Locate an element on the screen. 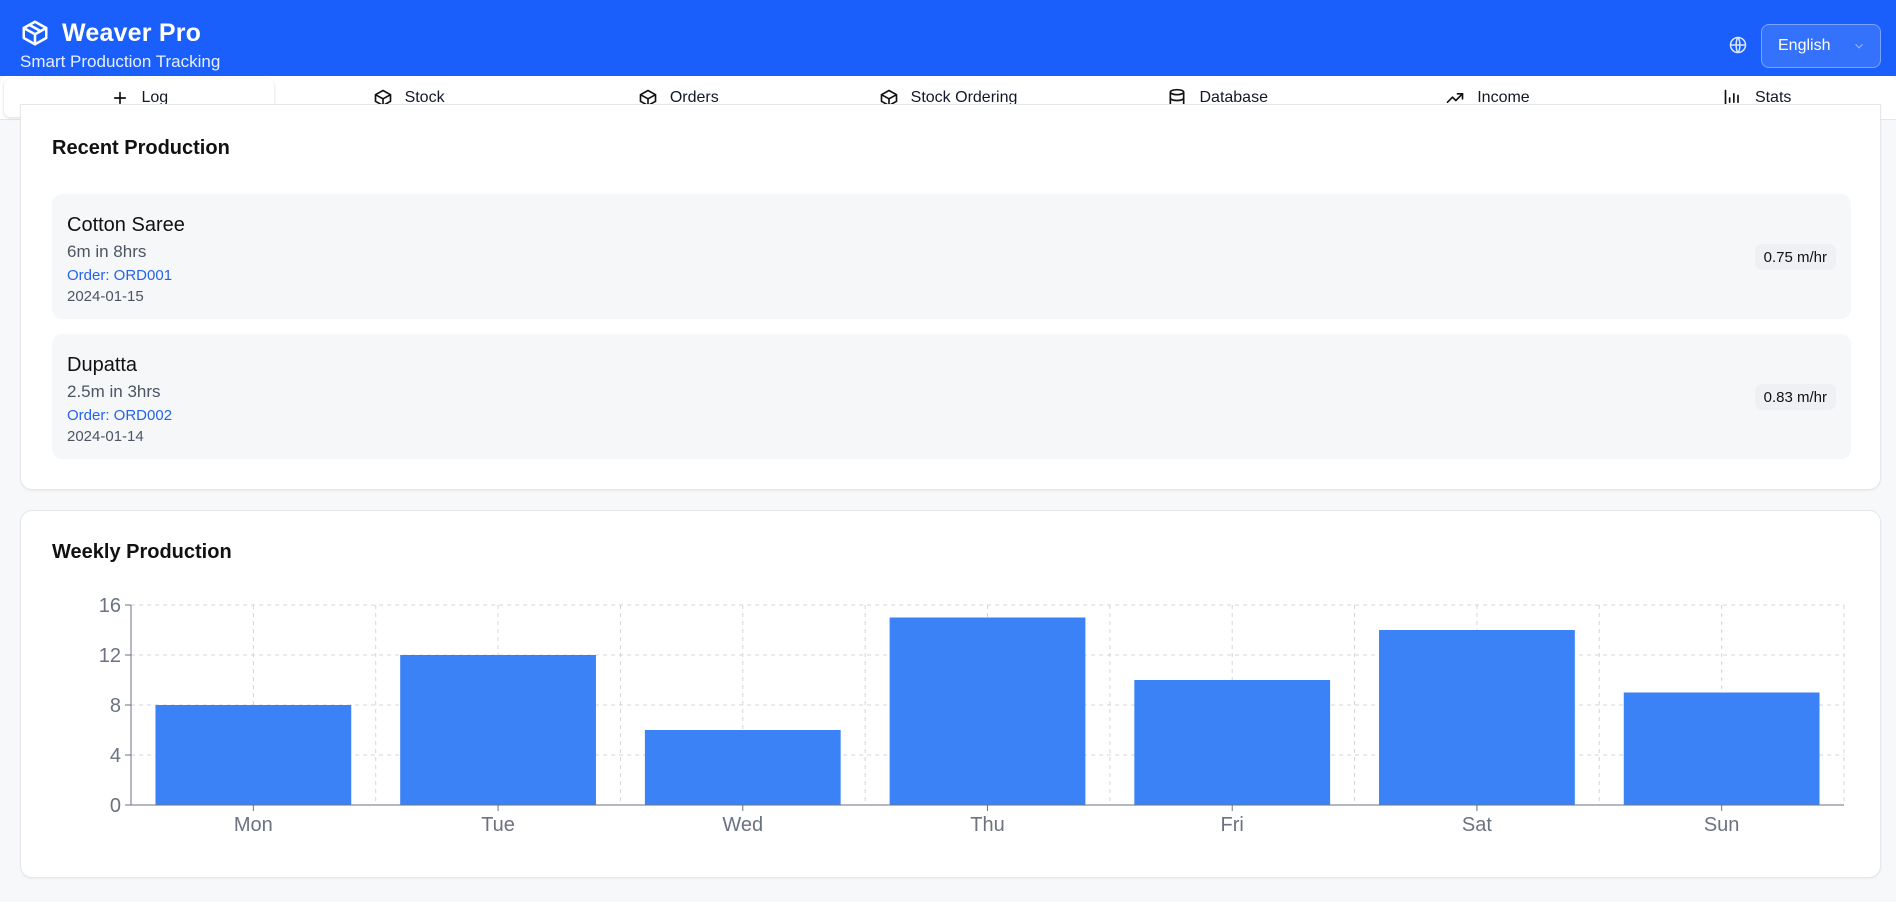  item-date: 2024-01-15 is located at coordinates (105, 296).